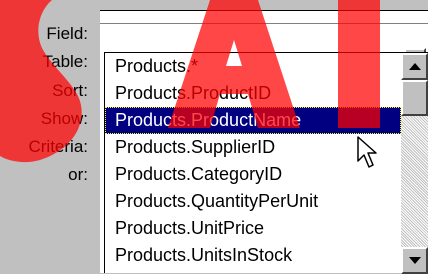  What do you see at coordinates (367, 152) in the screenshot?
I see `arrow-cursor-icon` at bounding box center [367, 152].